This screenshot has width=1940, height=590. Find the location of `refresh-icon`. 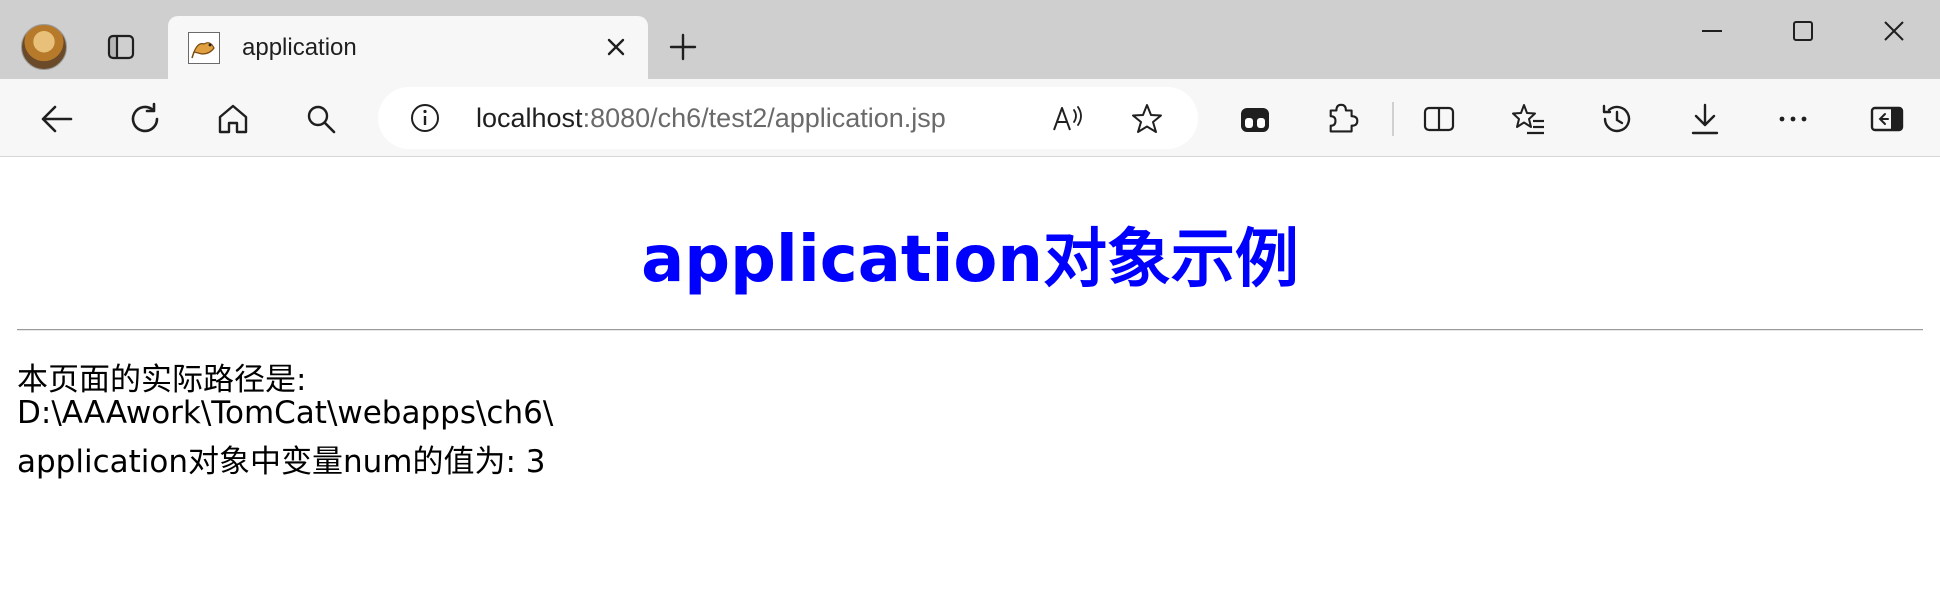

refresh-icon is located at coordinates (145, 119).